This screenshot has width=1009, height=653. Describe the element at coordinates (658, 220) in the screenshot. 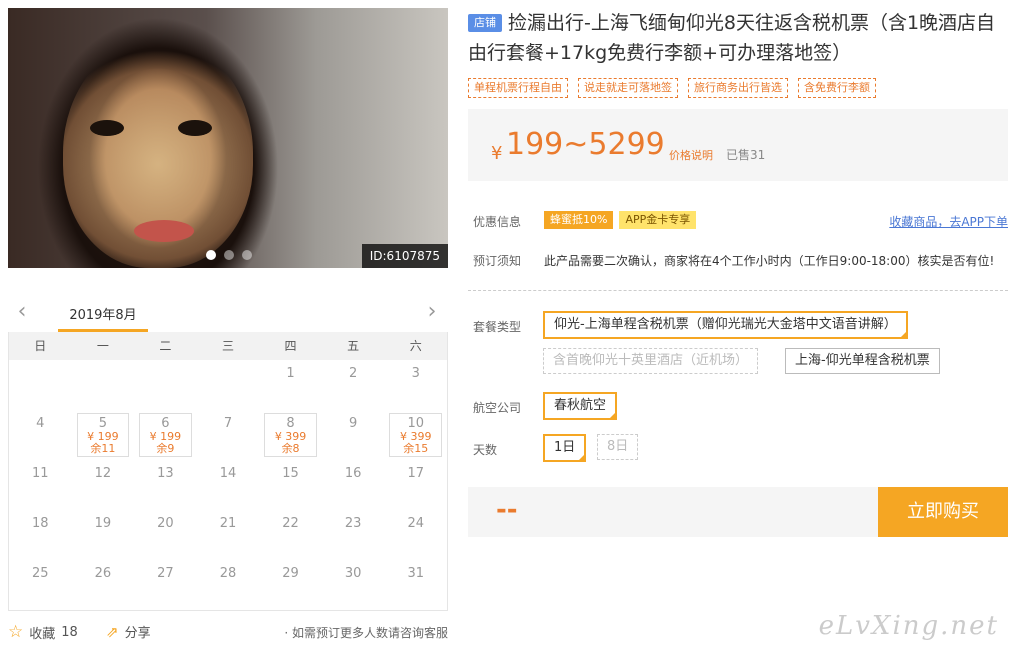

I see `promo-badge: APP金卡专享` at that location.